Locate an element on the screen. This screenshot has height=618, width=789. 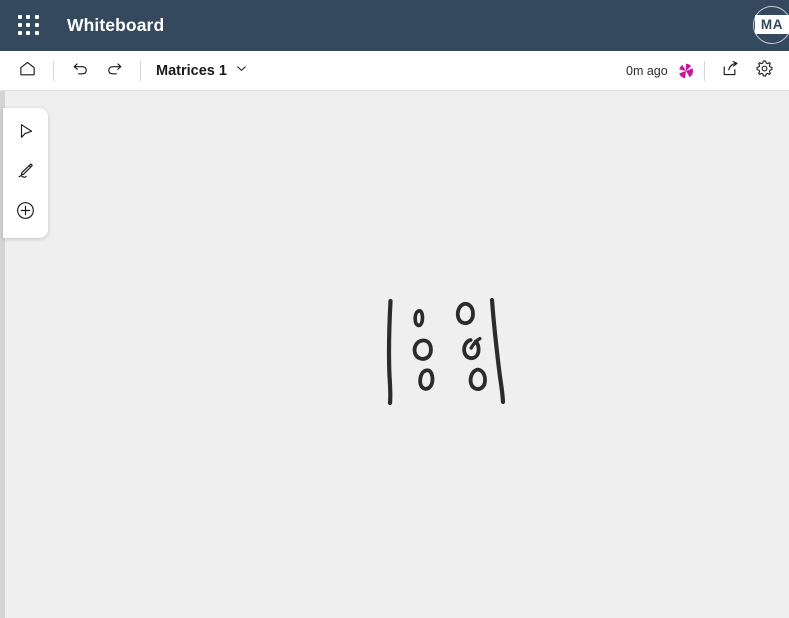
settings-button is located at coordinates (764, 71).